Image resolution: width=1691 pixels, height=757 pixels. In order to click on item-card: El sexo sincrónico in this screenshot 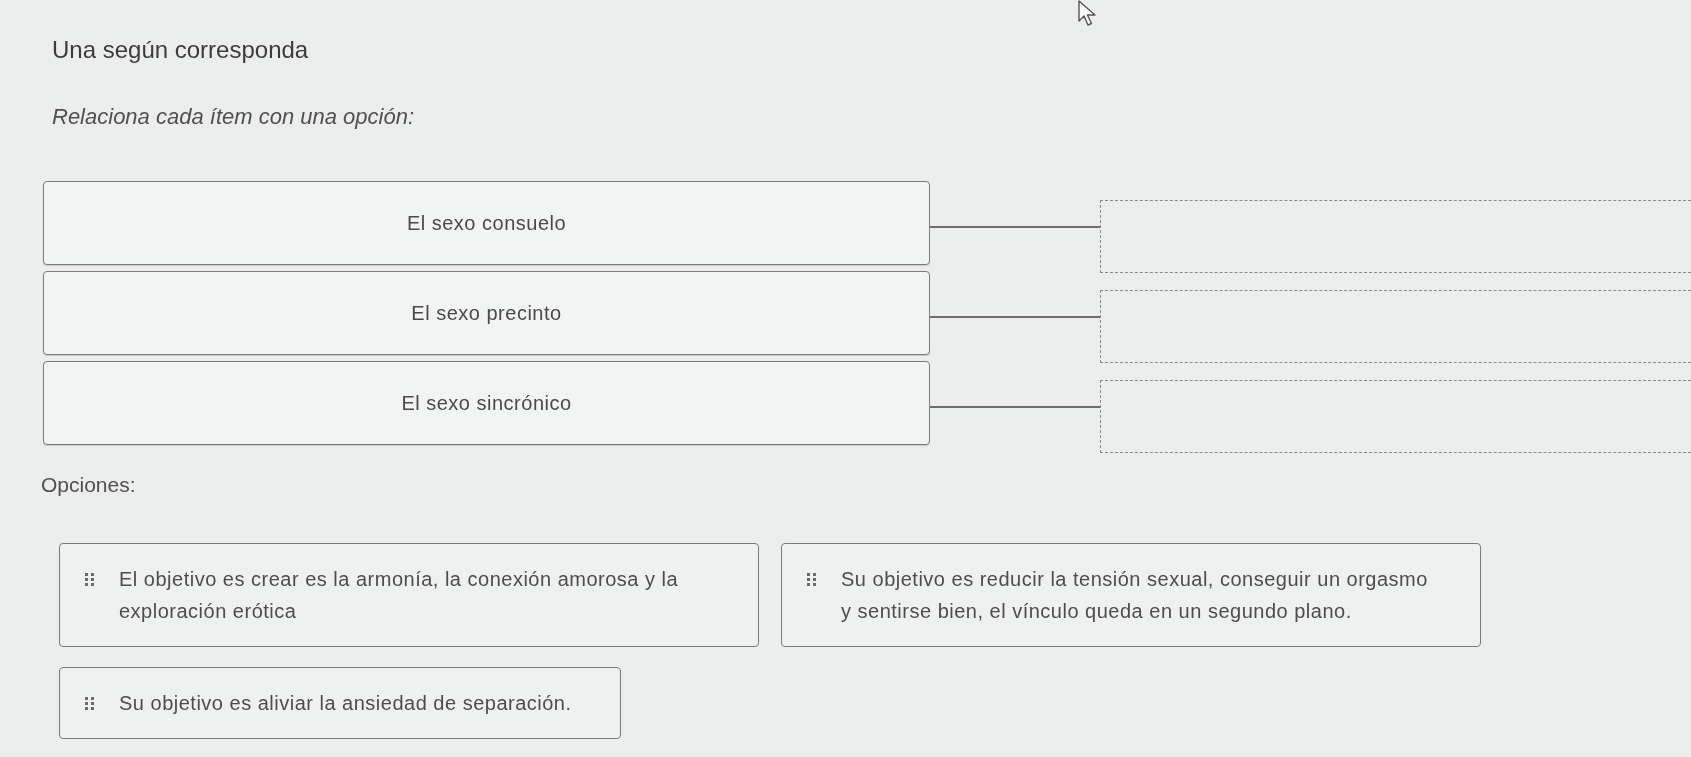, I will do `click(486, 403)`.